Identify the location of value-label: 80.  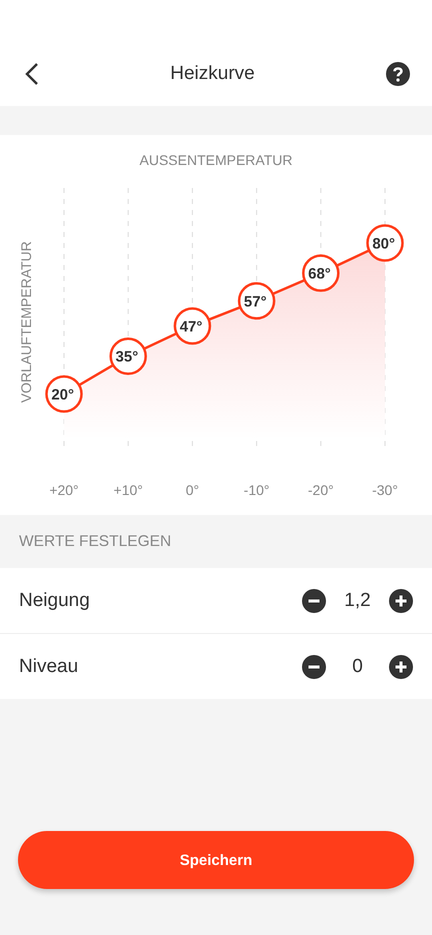
(380, 243).